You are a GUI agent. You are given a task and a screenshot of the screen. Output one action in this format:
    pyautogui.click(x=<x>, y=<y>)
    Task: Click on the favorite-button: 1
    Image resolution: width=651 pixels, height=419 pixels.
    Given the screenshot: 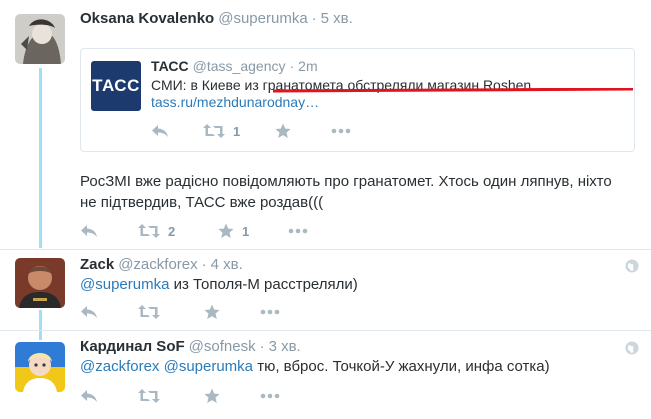 What is the action you would take?
    pyautogui.click(x=233, y=231)
    